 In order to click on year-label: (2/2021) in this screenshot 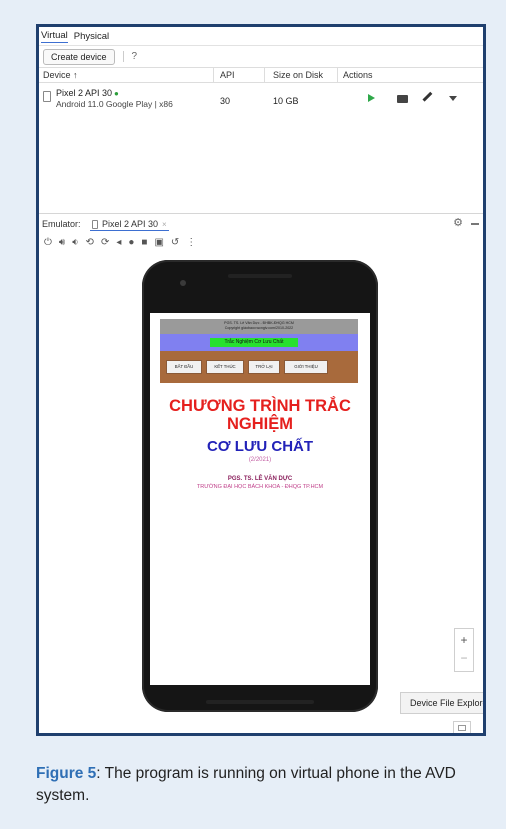, I will do `click(260, 460)`.